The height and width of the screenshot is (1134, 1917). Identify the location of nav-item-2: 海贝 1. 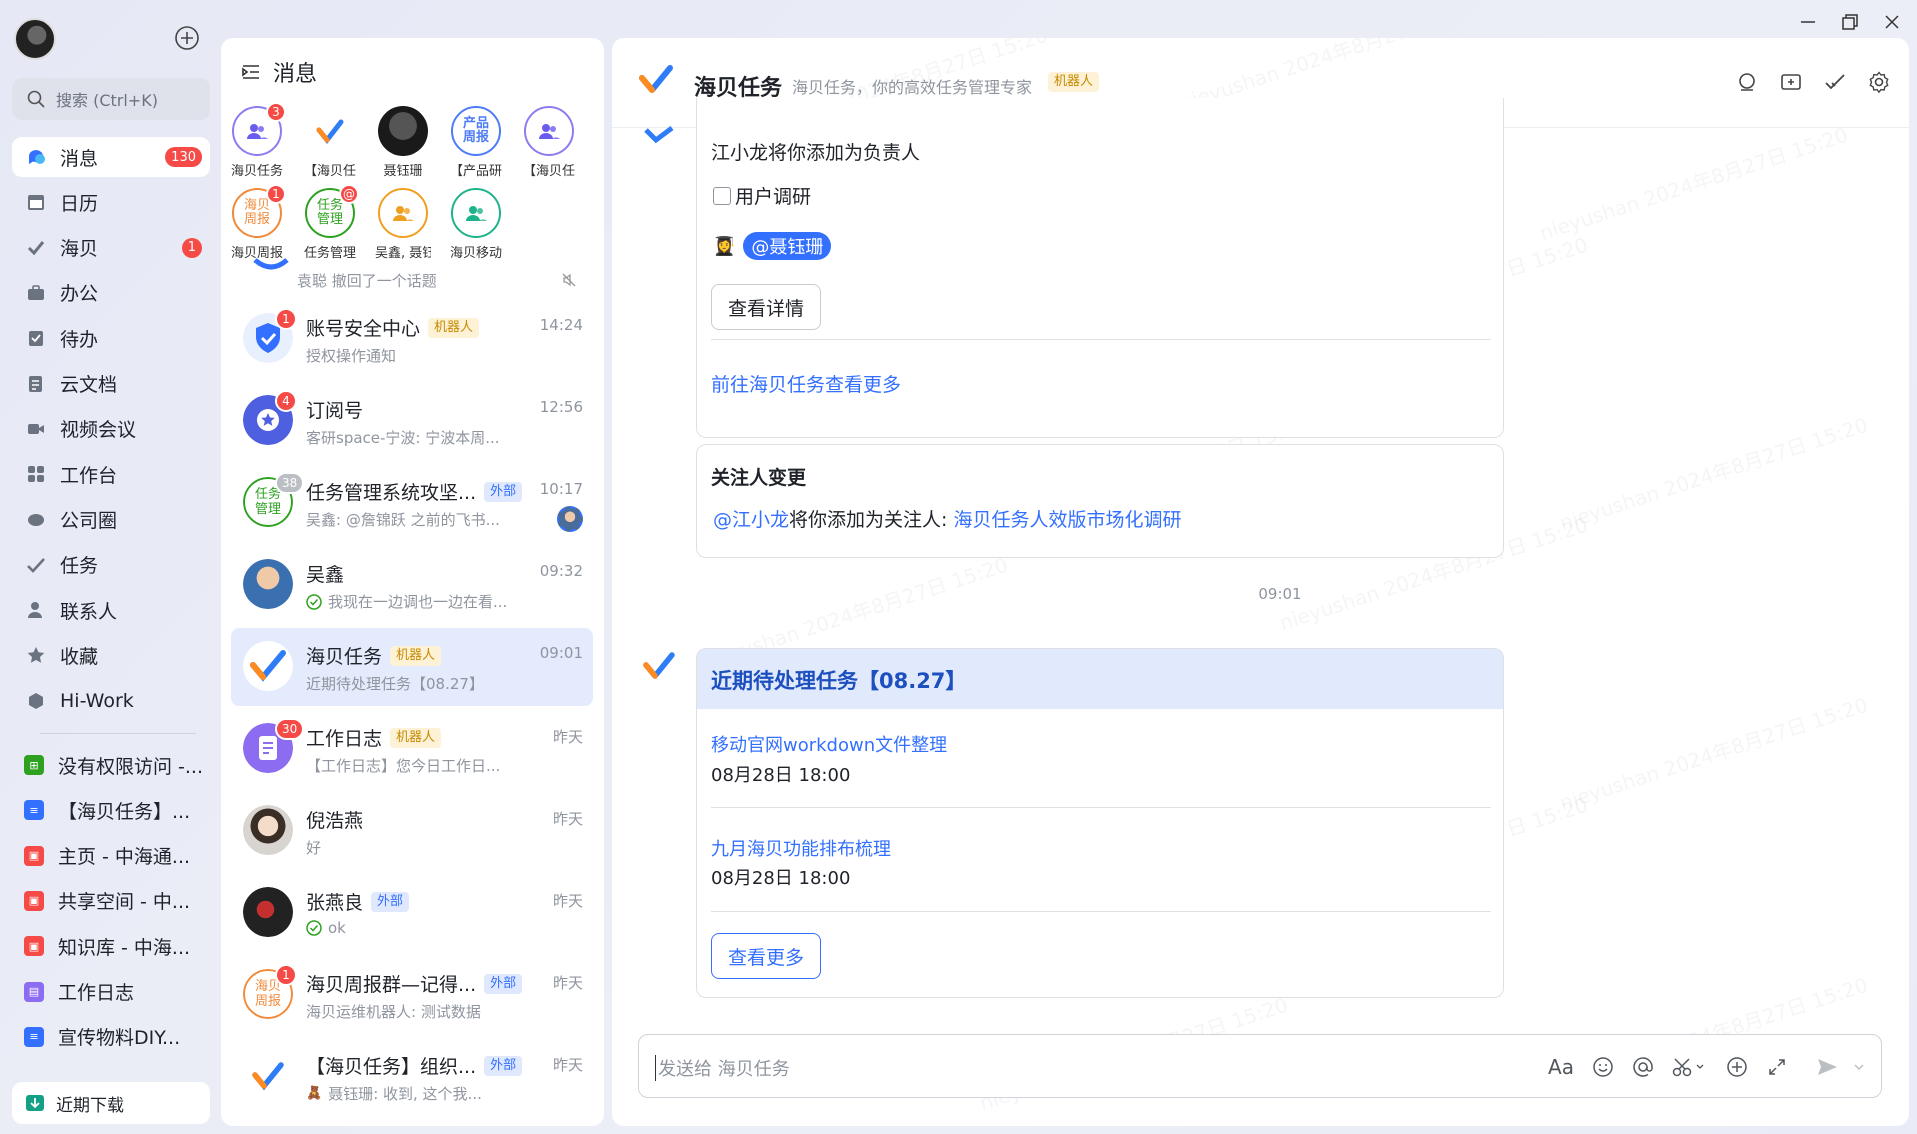
(111, 248).